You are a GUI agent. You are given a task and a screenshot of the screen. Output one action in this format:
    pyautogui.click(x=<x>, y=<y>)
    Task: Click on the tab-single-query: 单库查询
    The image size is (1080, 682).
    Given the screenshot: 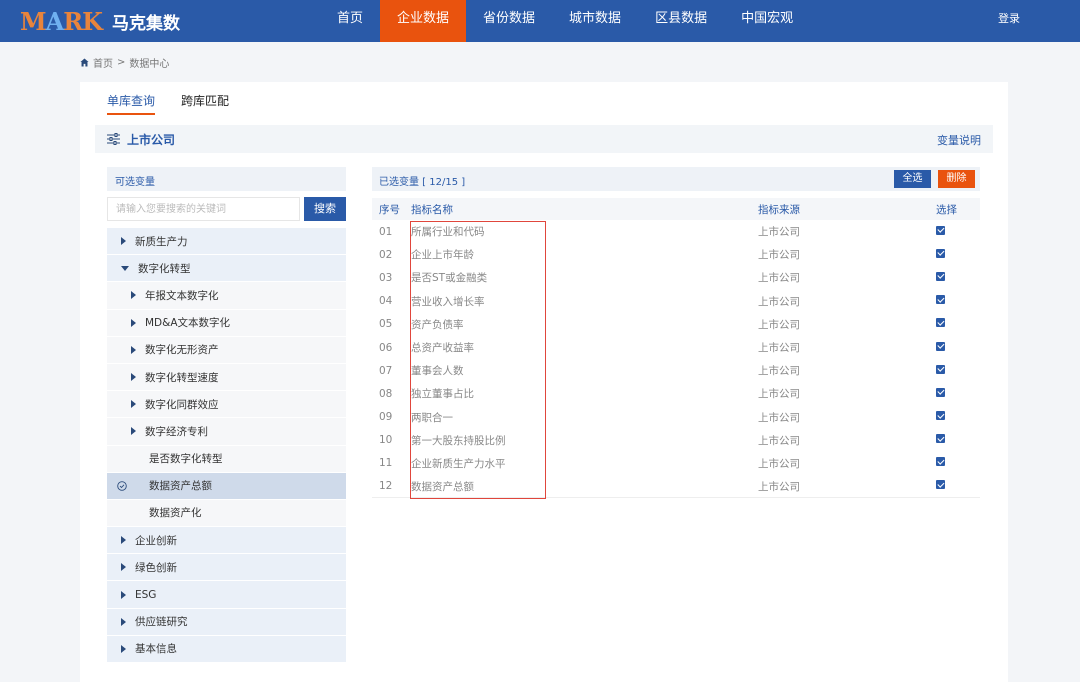 What is the action you would take?
    pyautogui.click(x=131, y=103)
    